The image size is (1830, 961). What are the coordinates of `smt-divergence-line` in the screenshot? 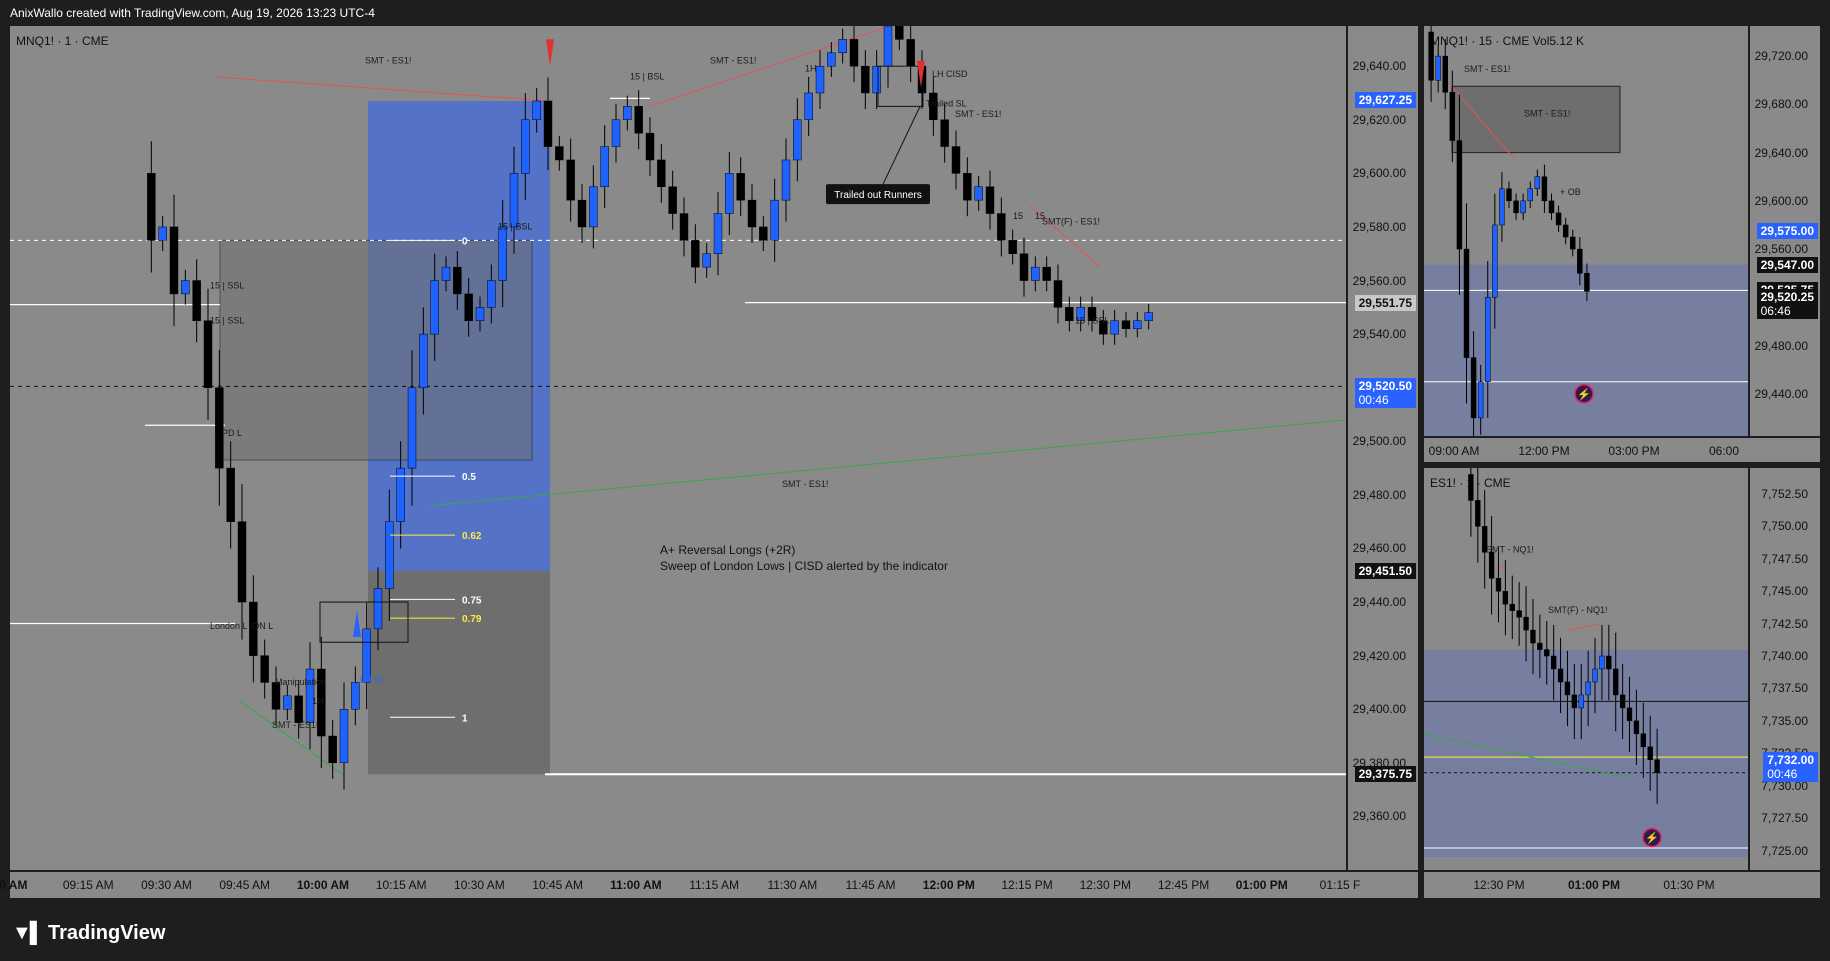 It's located at (382, 89).